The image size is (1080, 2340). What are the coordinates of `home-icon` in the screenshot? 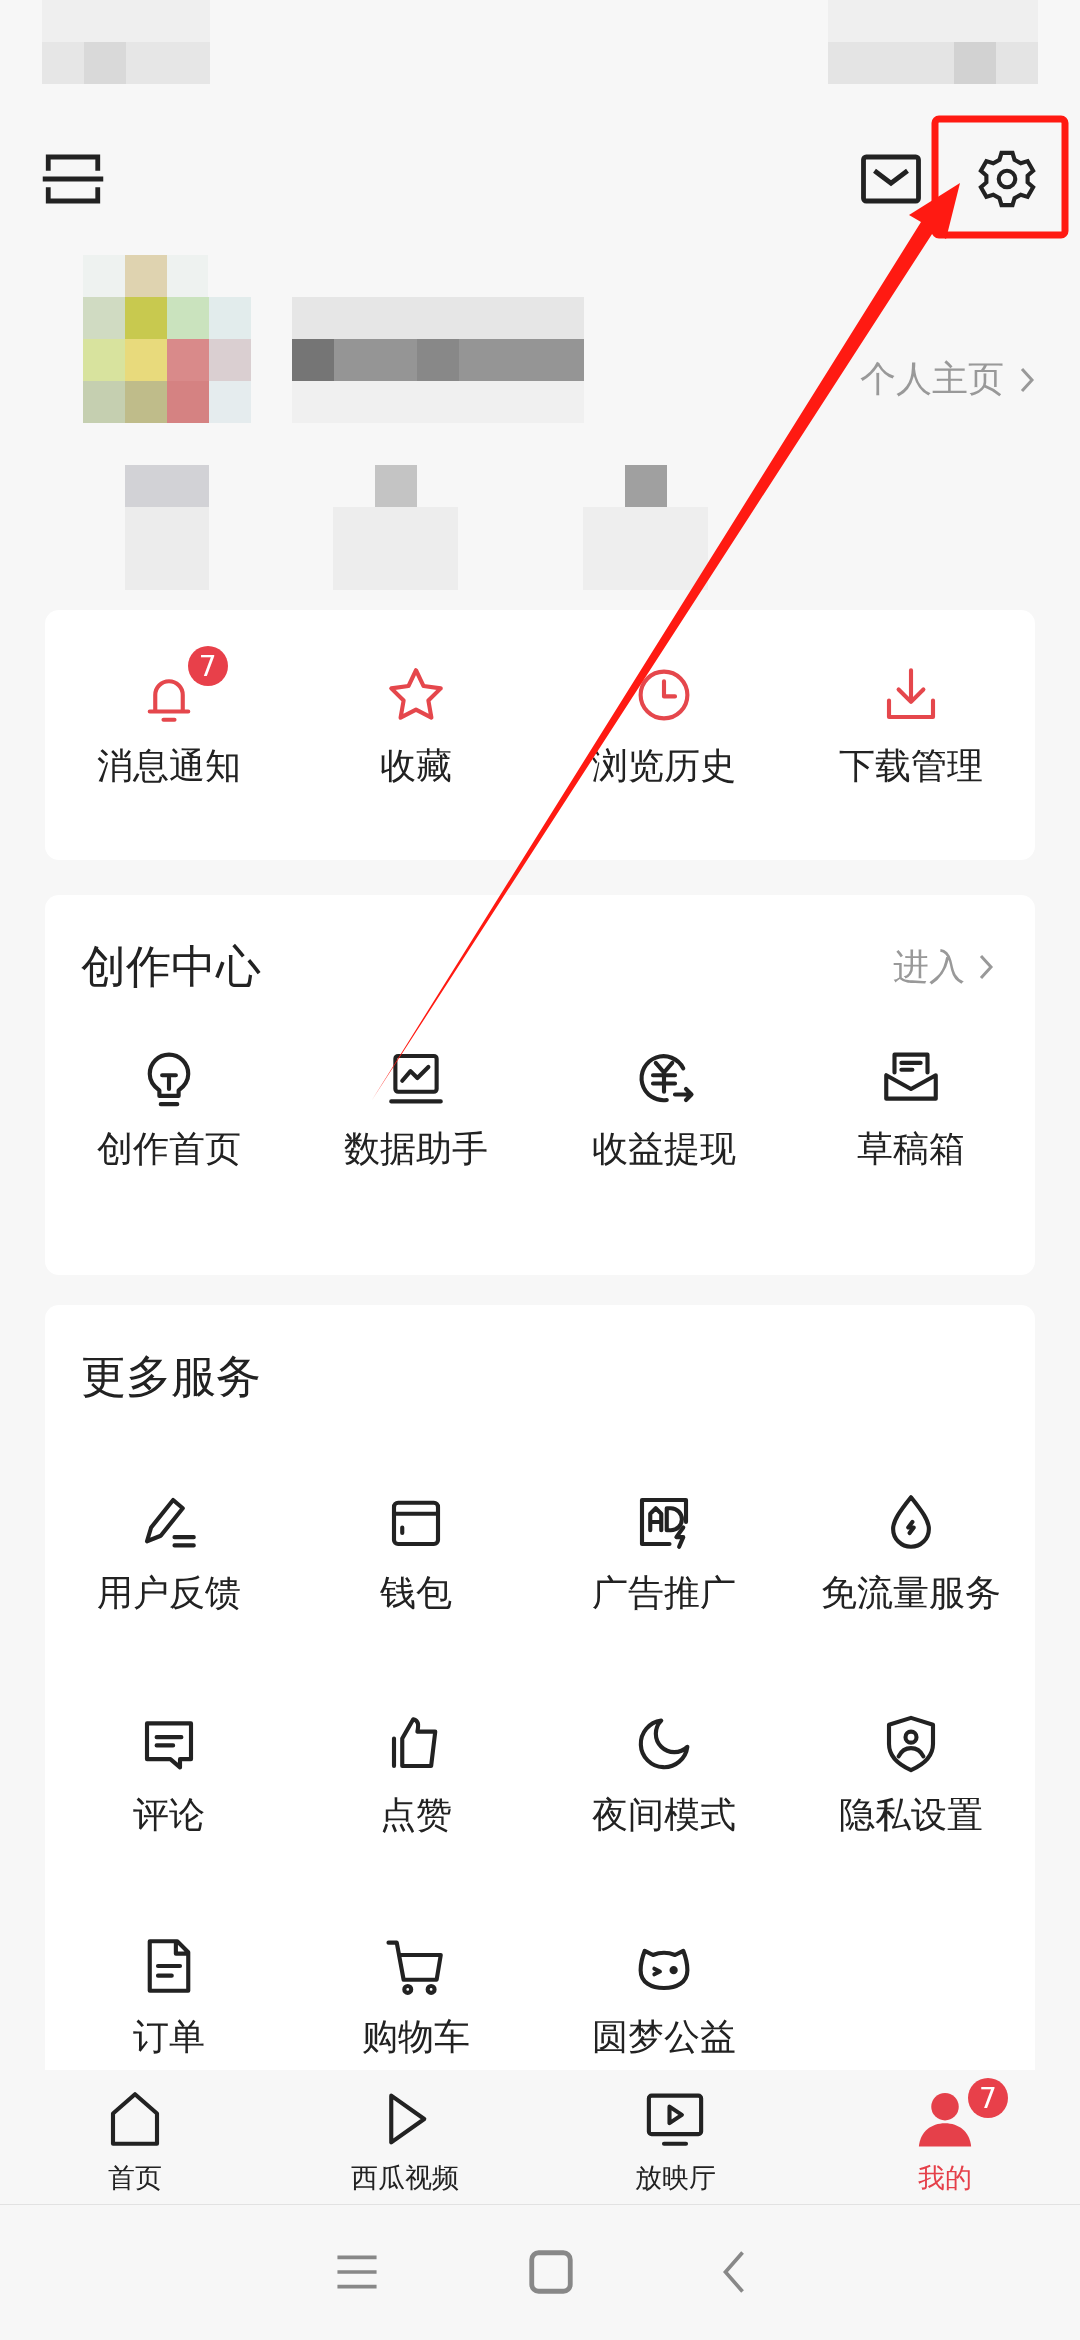 It's located at (551, 2272).